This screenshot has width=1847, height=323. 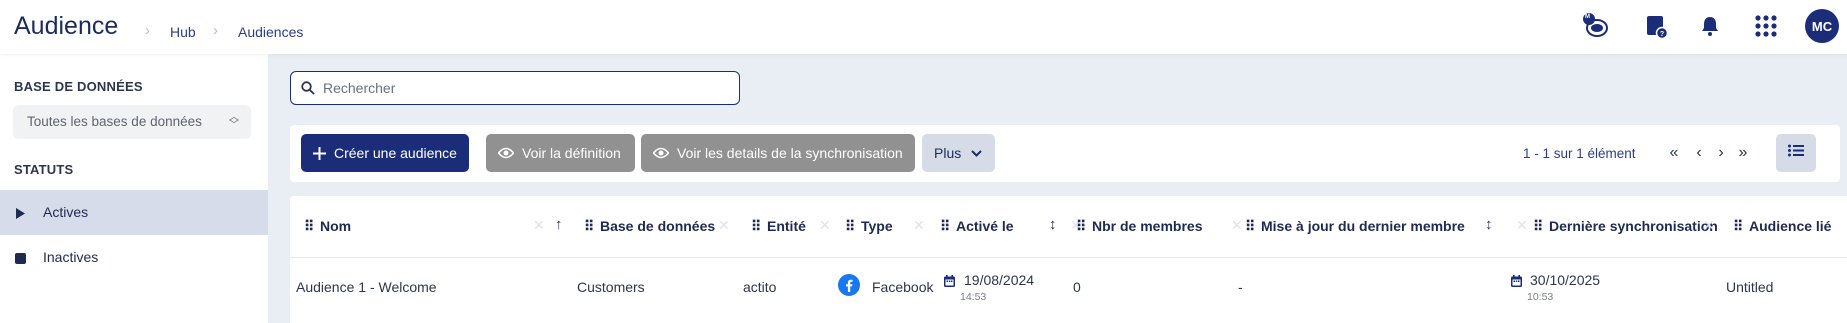 What do you see at coordinates (319, 153) in the screenshot?
I see `plus-icon` at bounding box center [319, 153].